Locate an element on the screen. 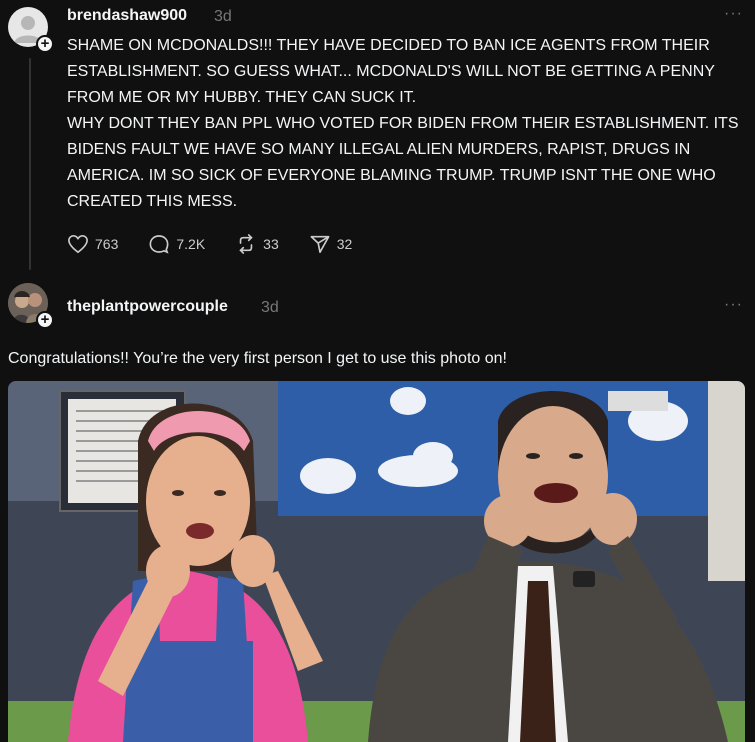 The image size is (755, 742). like-button: 763 is located at coordinates (92, 244).